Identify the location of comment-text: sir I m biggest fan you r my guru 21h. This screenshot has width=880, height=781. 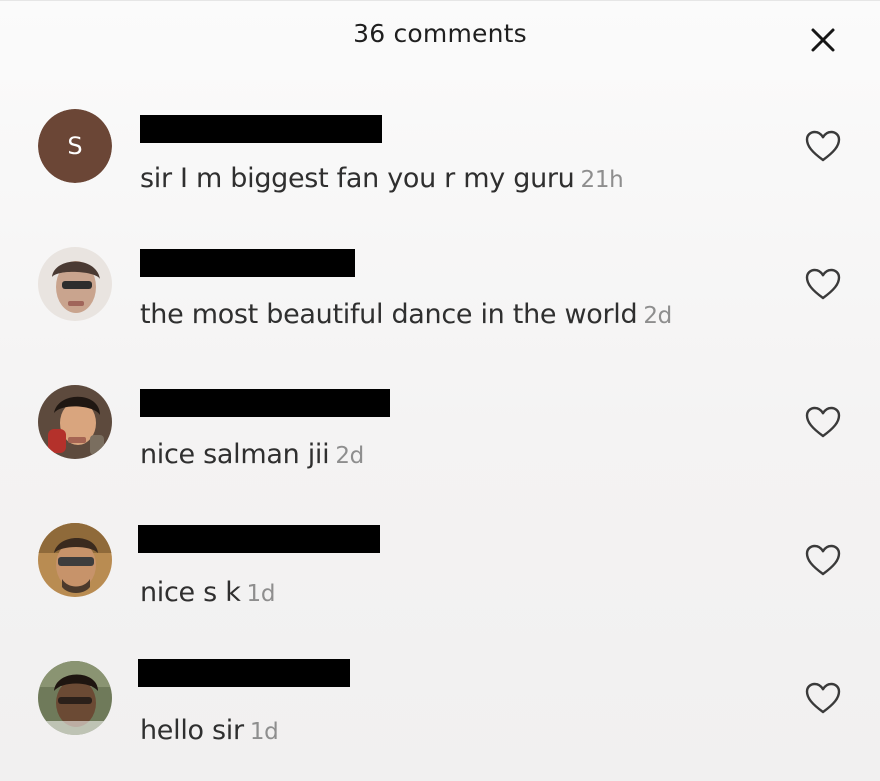
(382, 178).